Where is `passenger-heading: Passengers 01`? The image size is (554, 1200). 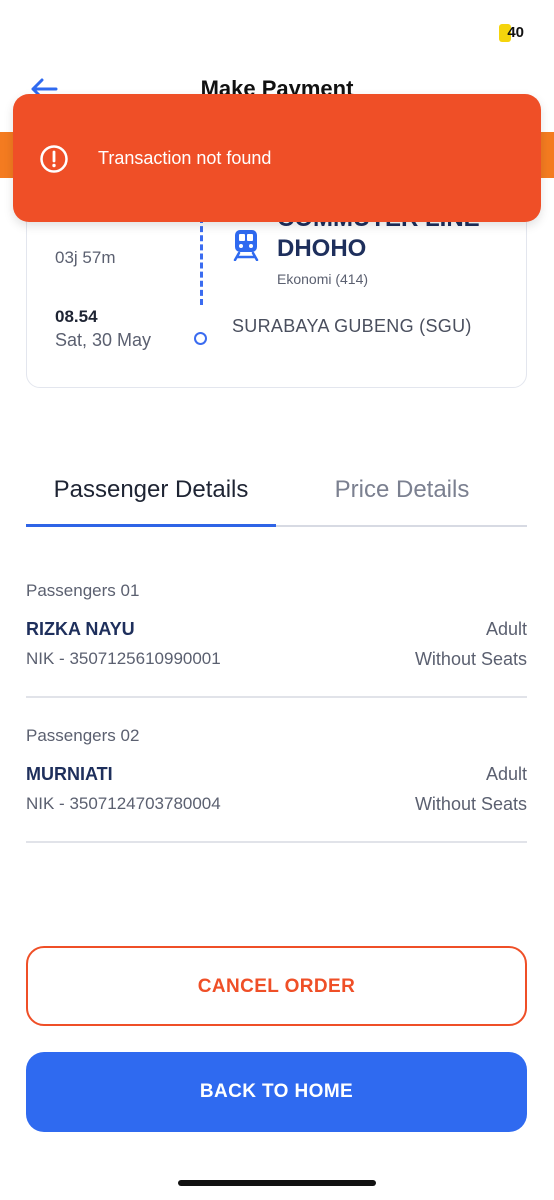 passenger-heading: Passengers 01 is located at coordinates (83, 590).